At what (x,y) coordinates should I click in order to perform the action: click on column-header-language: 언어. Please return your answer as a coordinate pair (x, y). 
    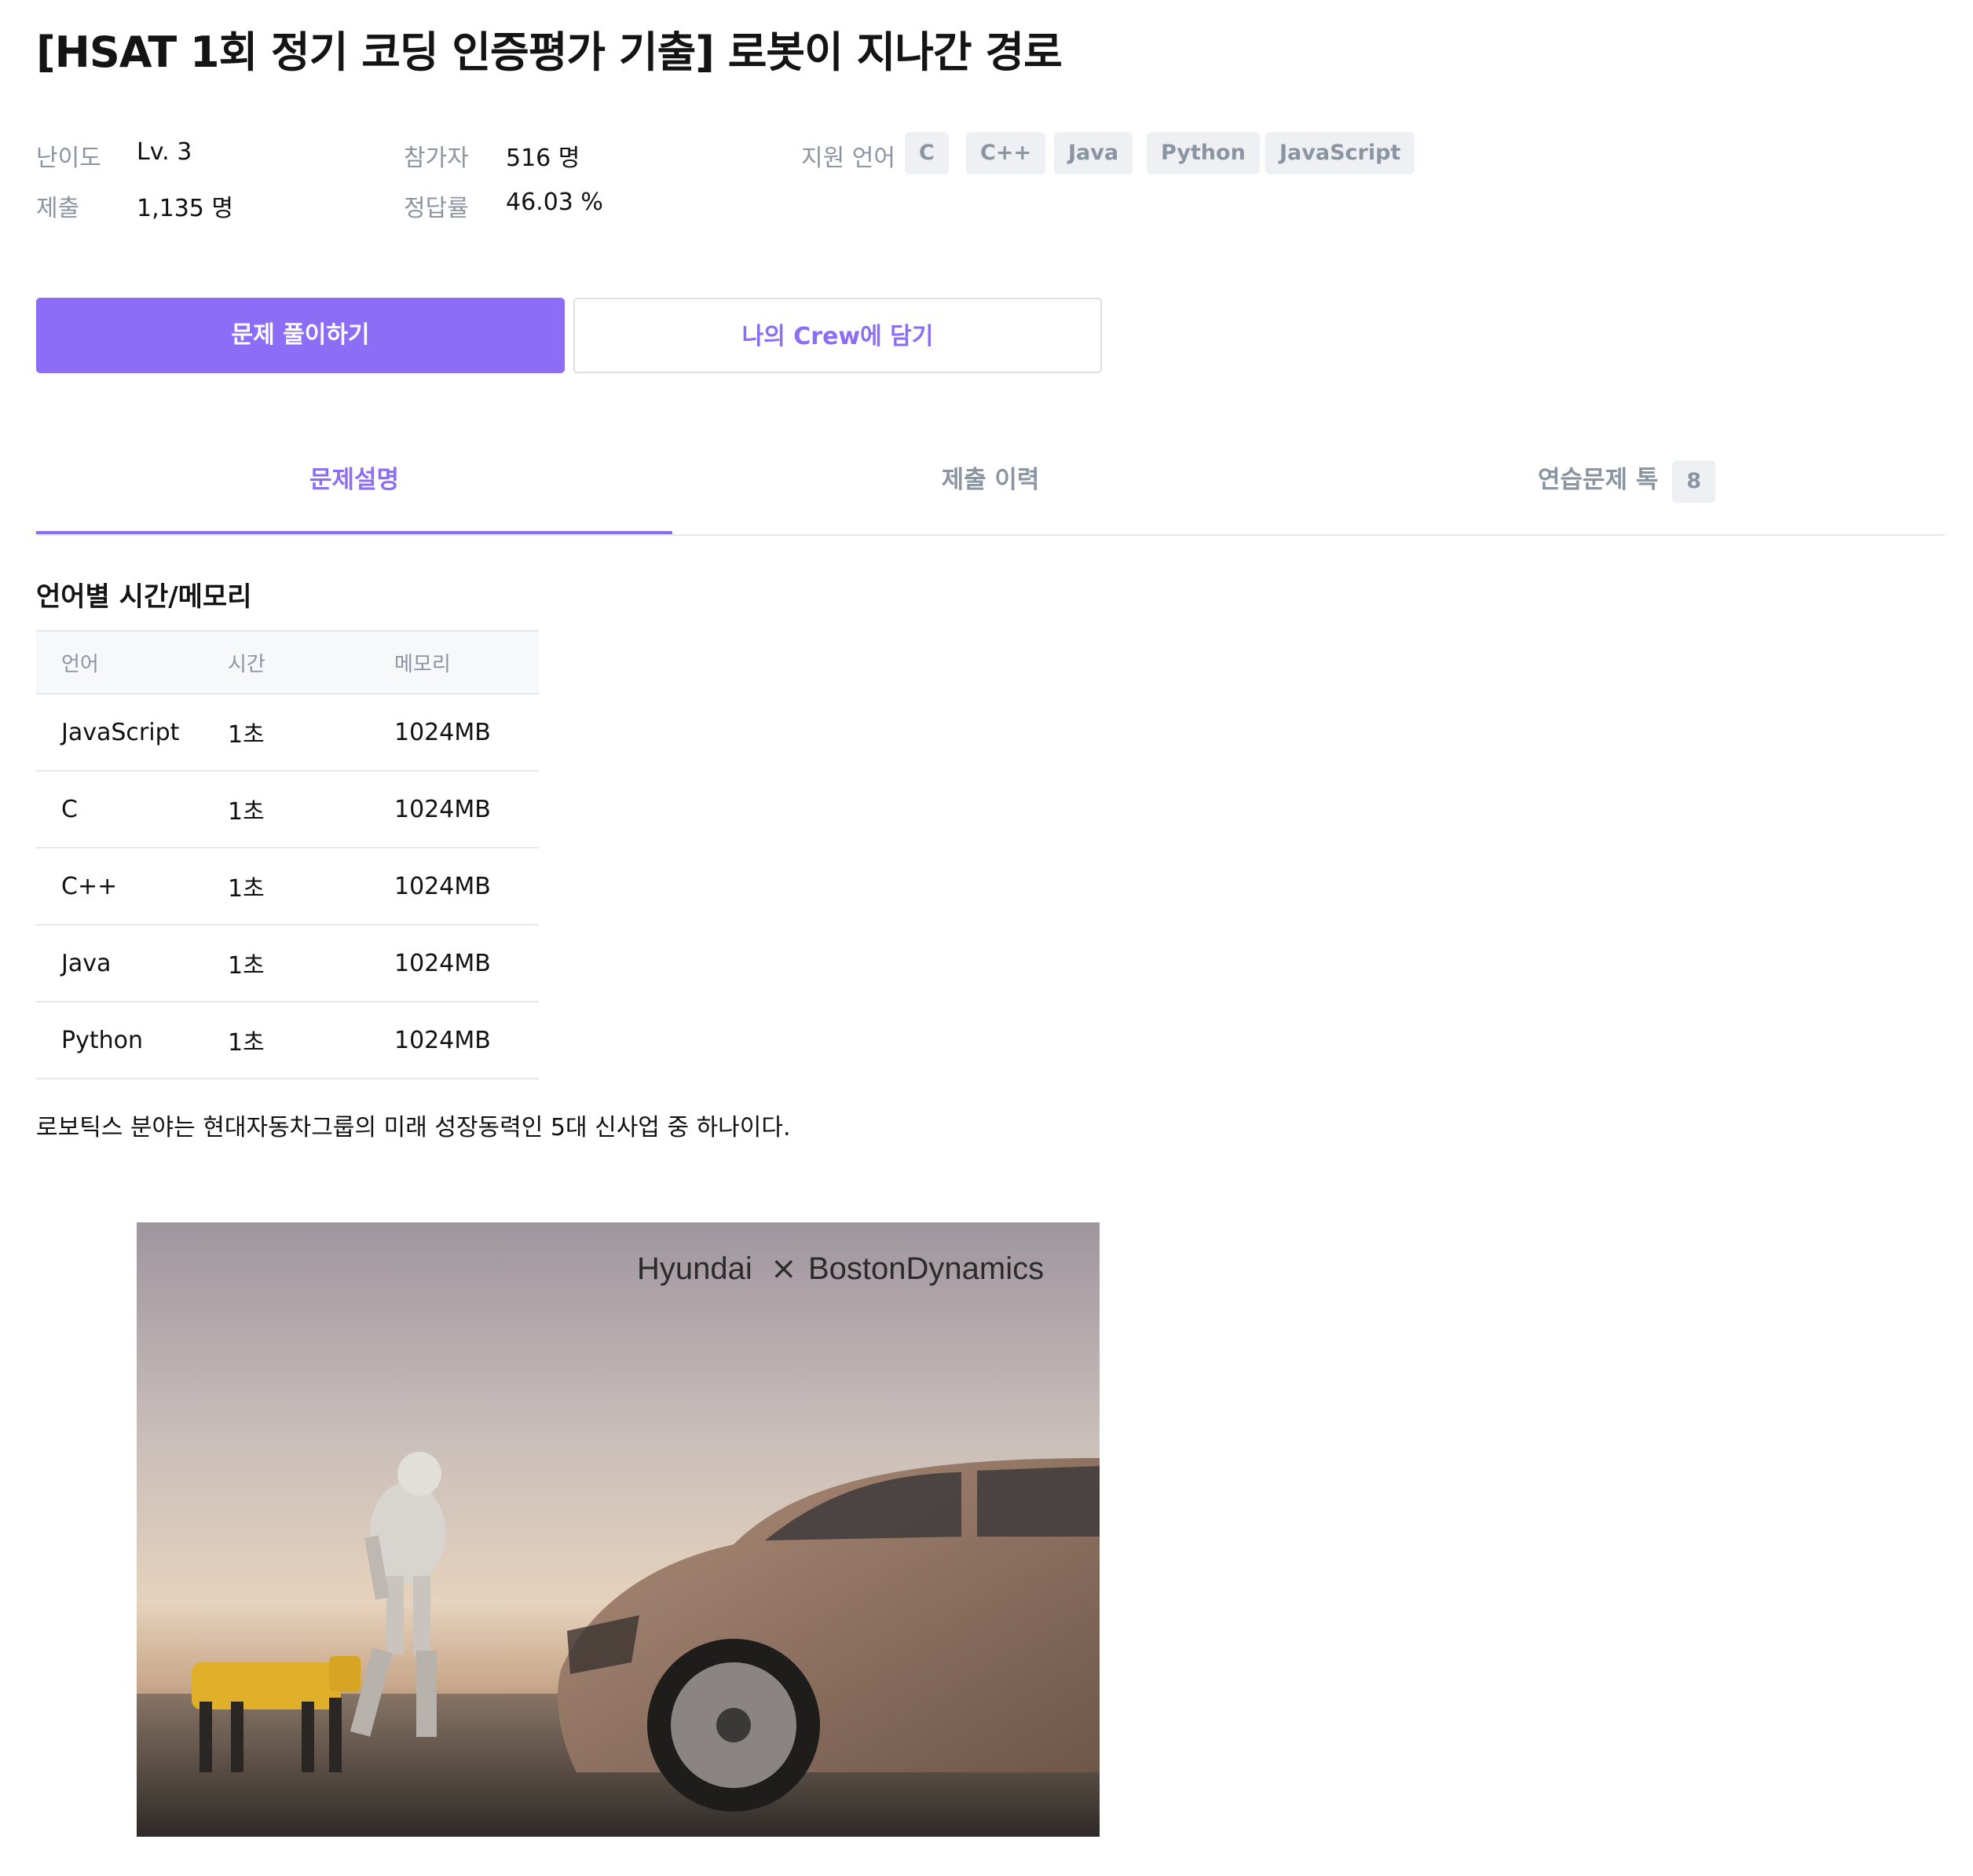
    Looking at the image, I should click on (119, 662).